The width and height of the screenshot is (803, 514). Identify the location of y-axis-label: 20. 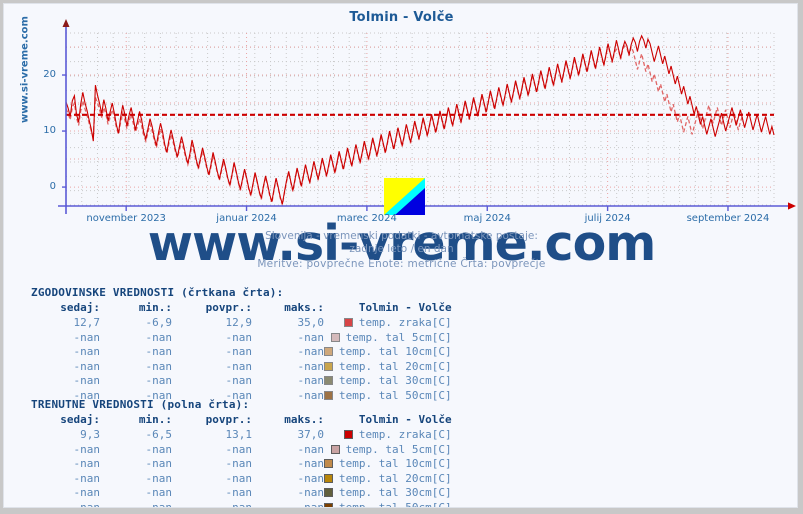
(49, 75).